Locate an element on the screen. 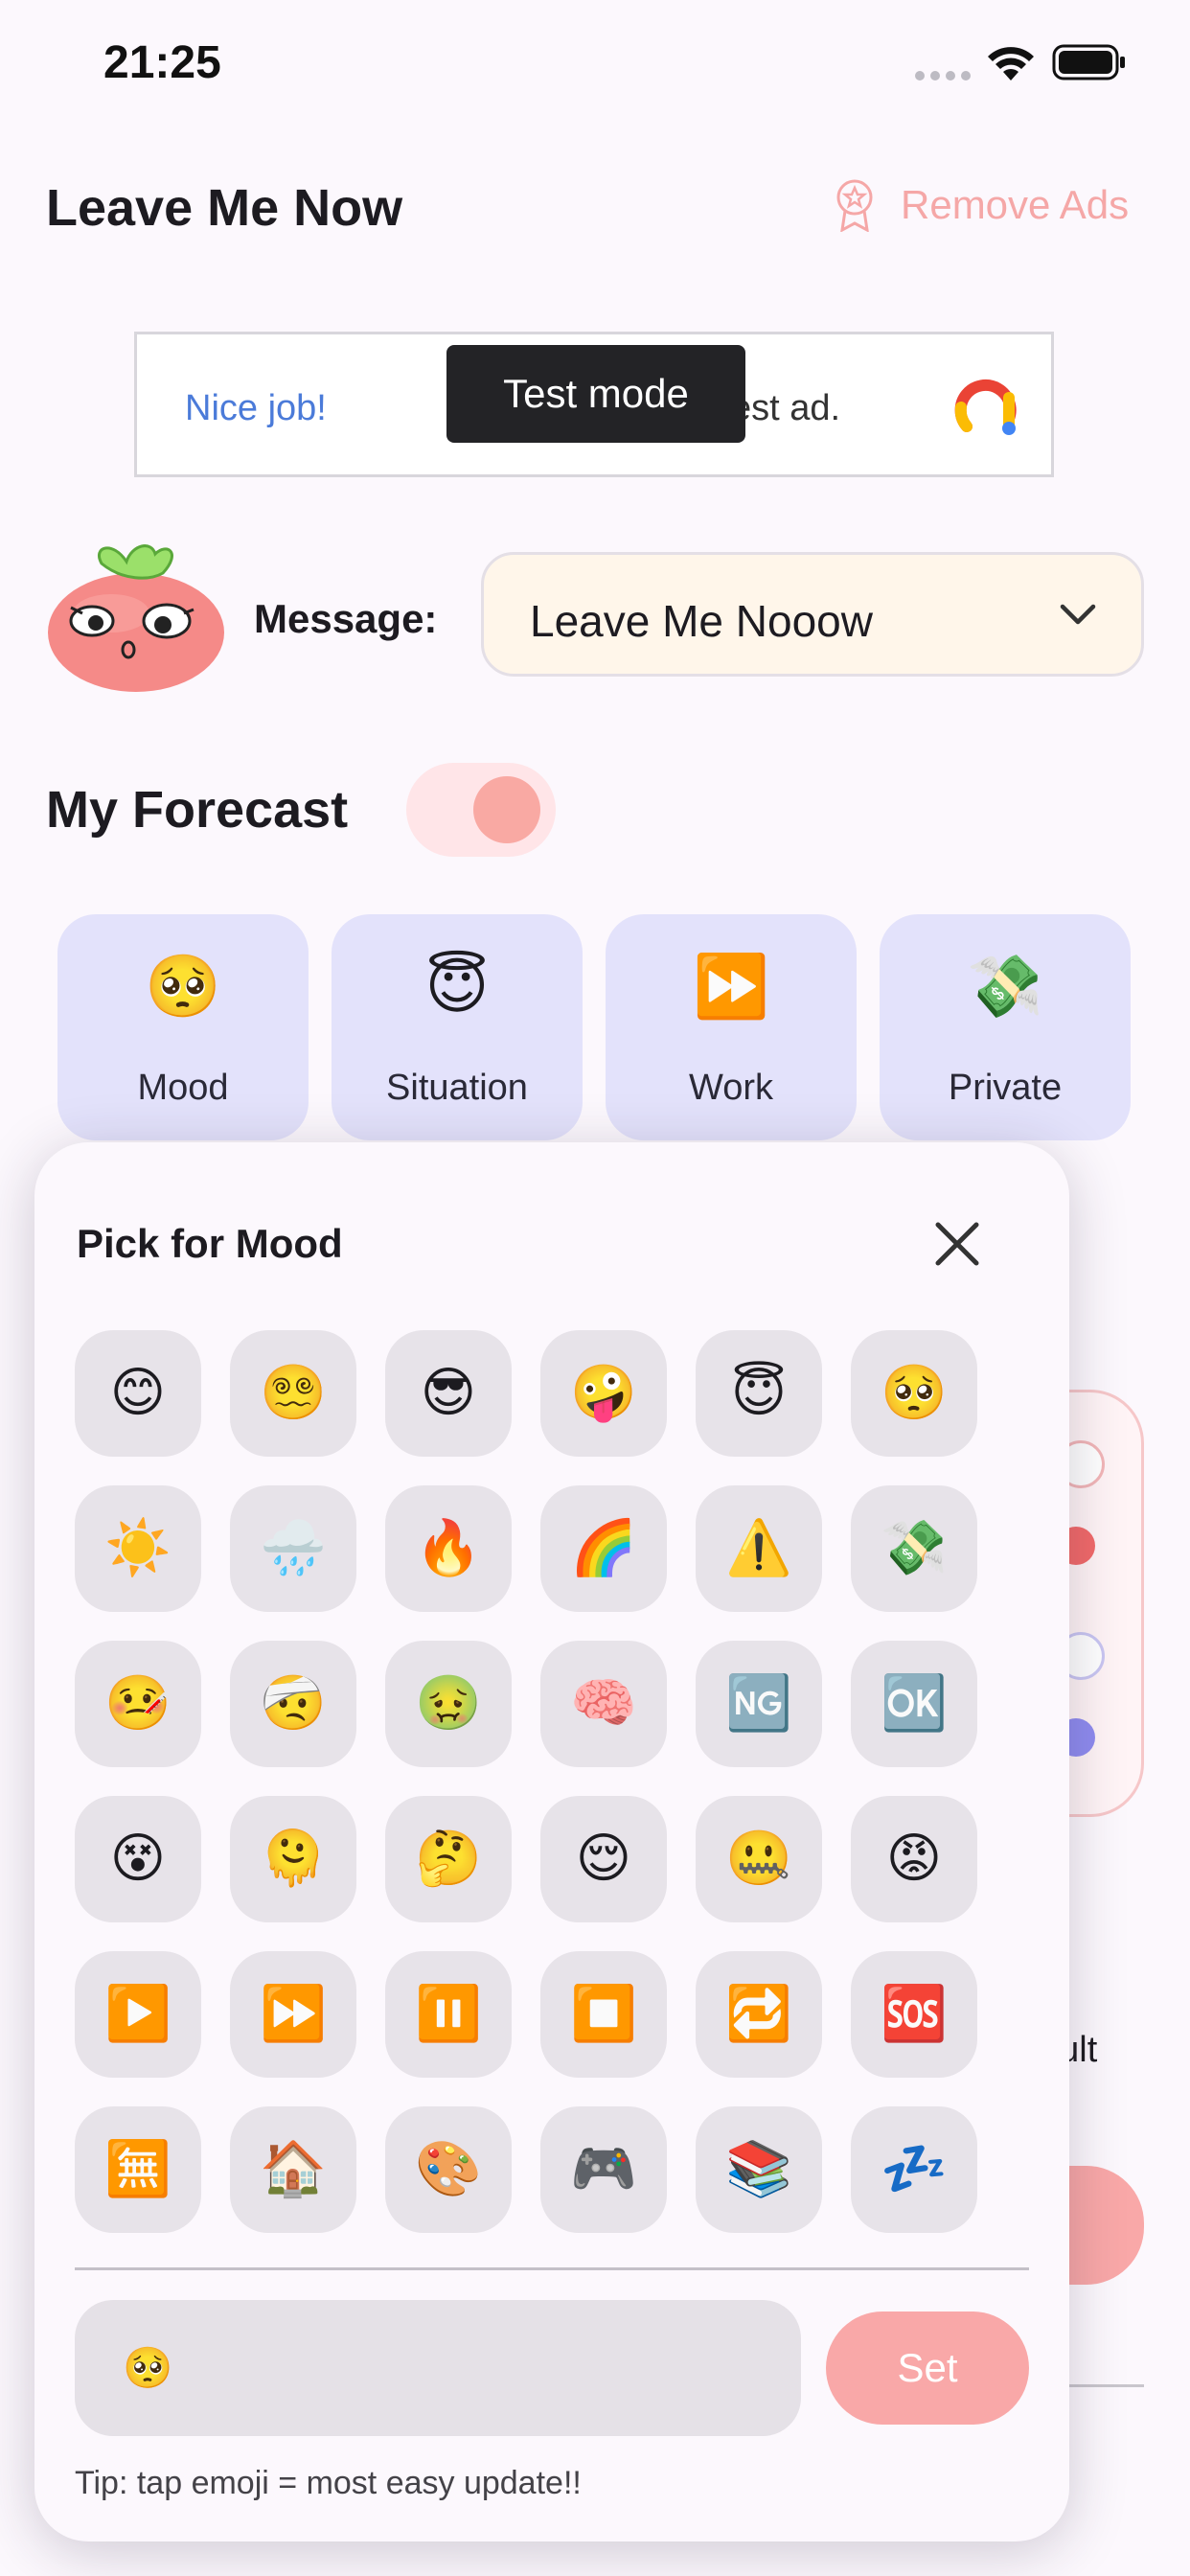 Image resolution: width=1190 pixels, height=2576 pixels. emoji-option: 😵 is located at coordinates (138, 1859).